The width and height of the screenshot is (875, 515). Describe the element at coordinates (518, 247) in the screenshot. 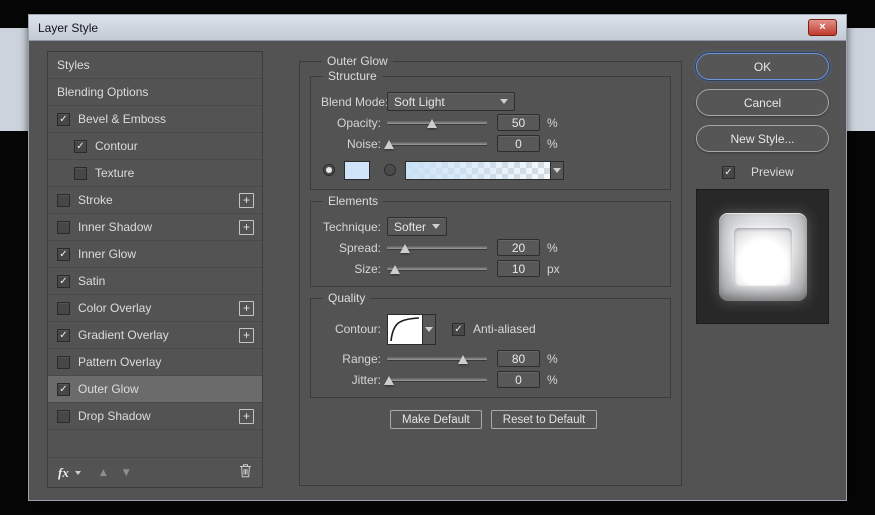

I see `spread-input: 20` at that location.